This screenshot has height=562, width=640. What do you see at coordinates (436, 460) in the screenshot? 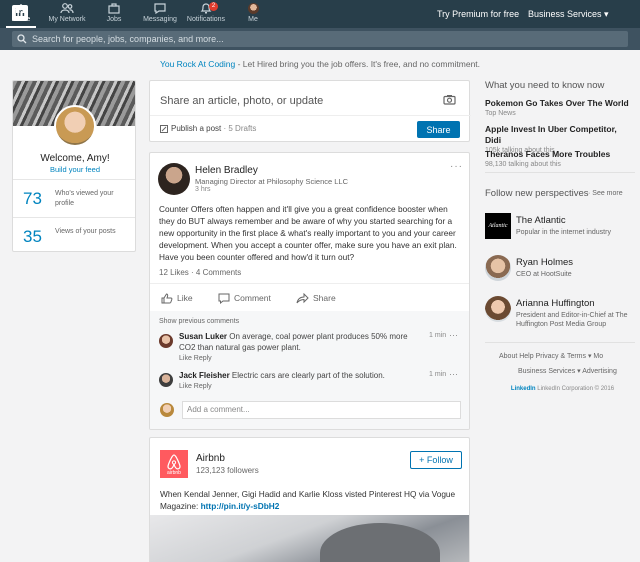
I see `follow-button: + Follow` at bounding box center [436, 460].